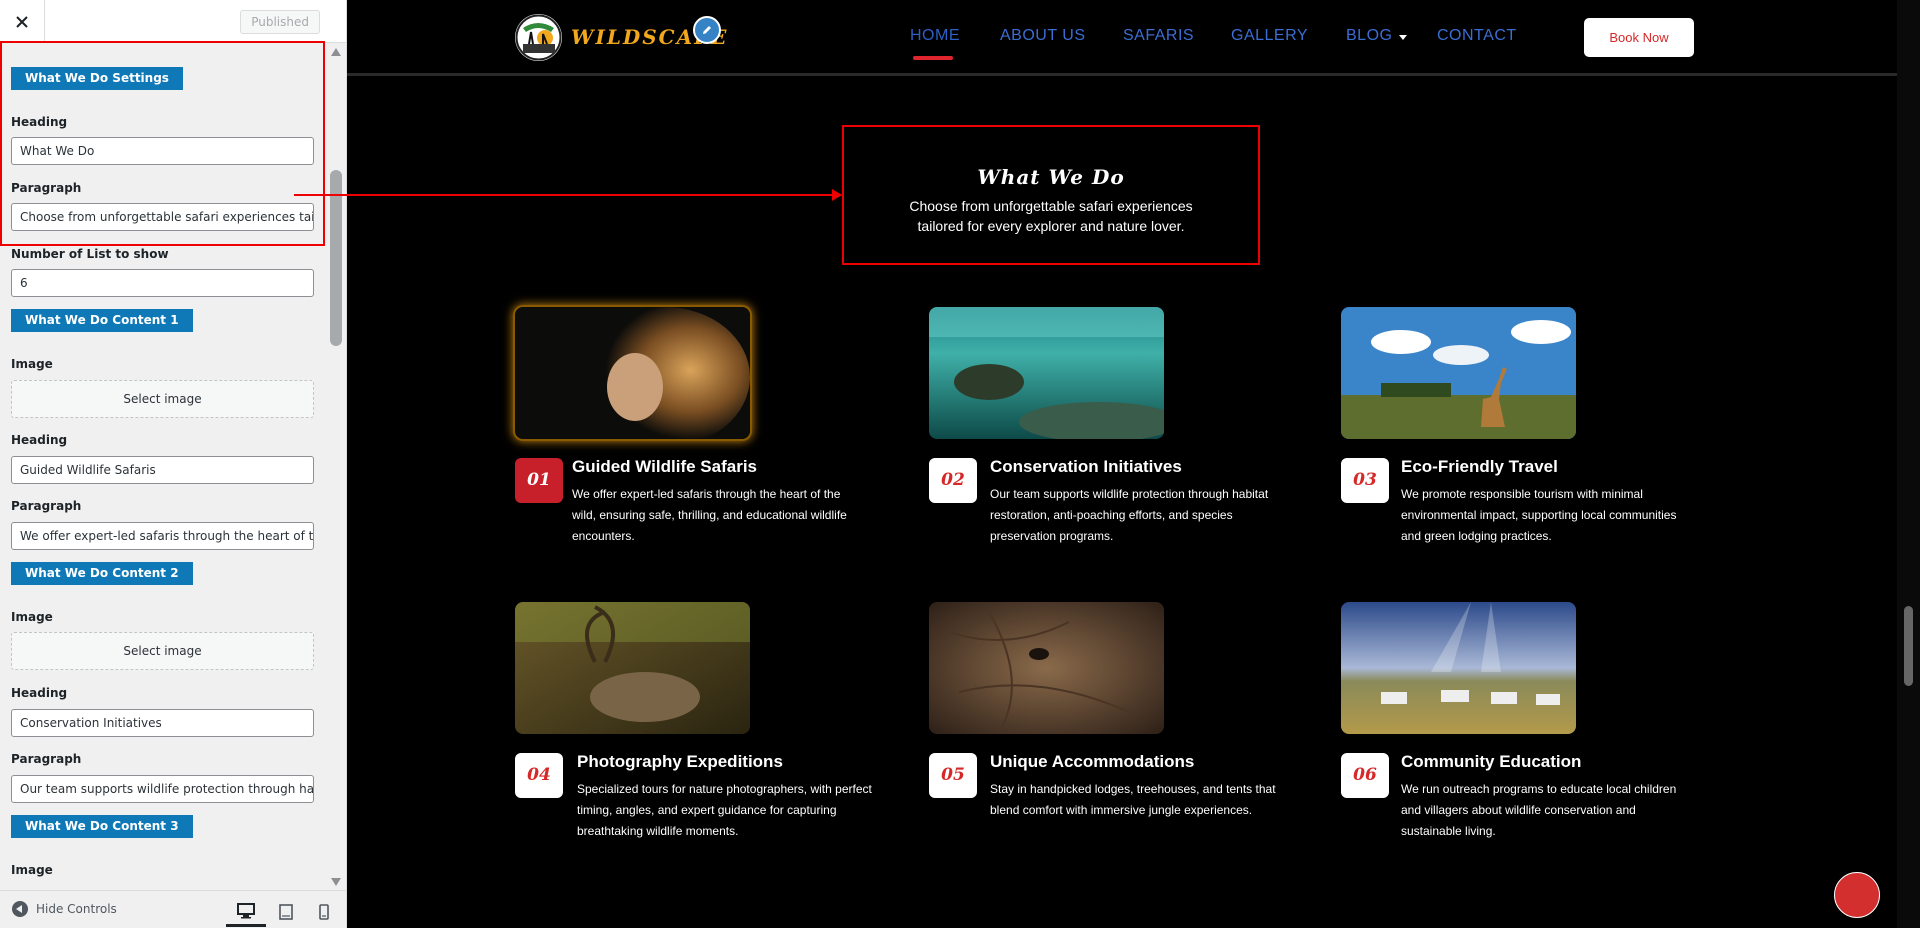 The image size is (1920, 928). Describe the element at coordinates (280, 22) in the screenshot. I see `published-button: Published` at that location.